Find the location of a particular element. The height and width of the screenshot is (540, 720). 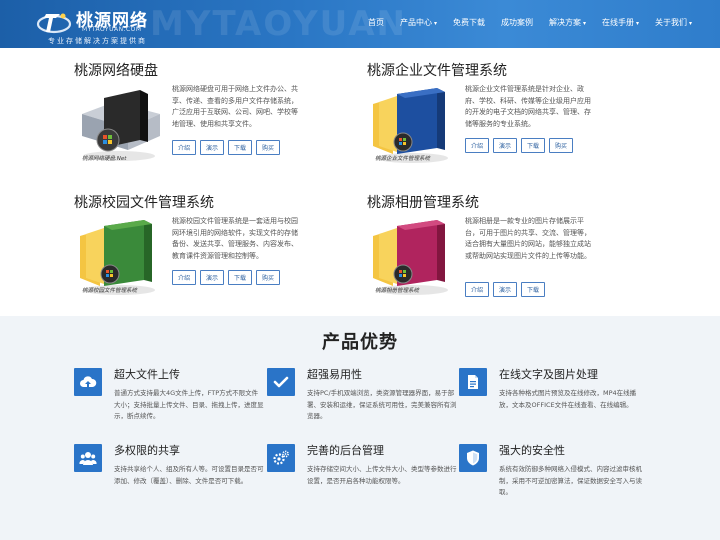

nav-download-label: 免费下载 is located at coordinates (469, 22).